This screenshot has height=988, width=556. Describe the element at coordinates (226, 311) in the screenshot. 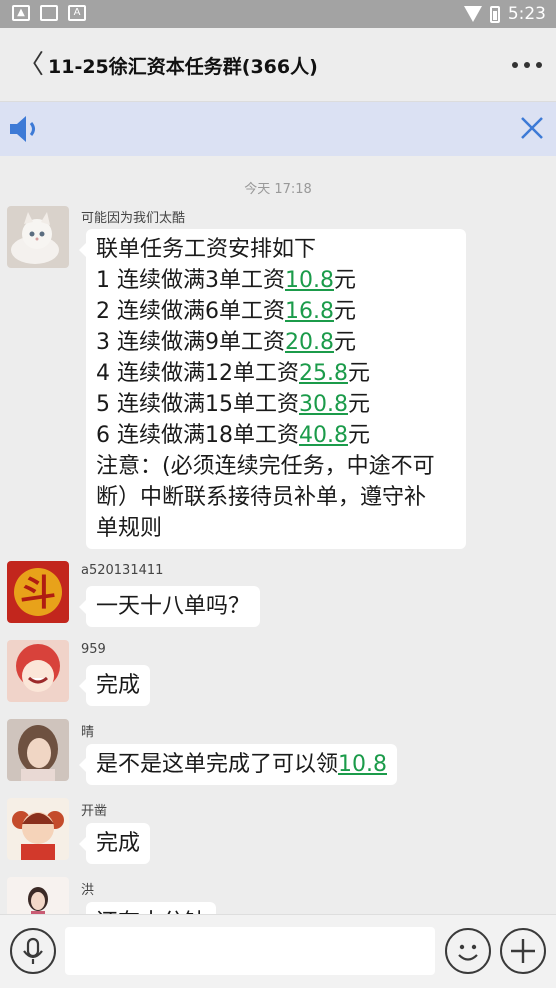

I see `message-line: 2 连续做满6单工资16.8元` at that location.